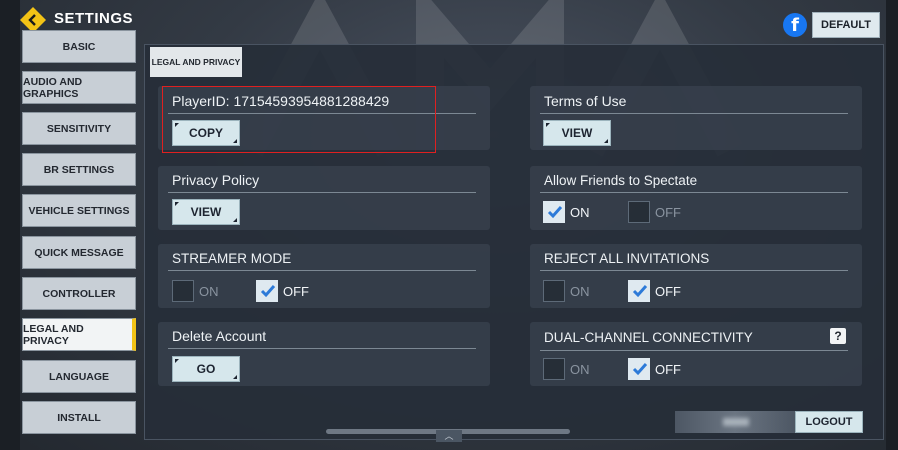 The width and height of the screenshot is (898, 450). I want to click on sidebar-item-br-settings: BR SETTINGS, so click(79, 169).